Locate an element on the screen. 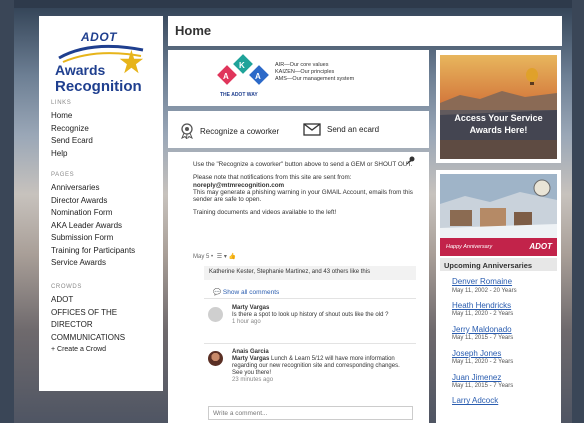 The height and width of the screenshot is (423, 584). comment-mention: Marty Vargas is located at coordinates (250, 359).